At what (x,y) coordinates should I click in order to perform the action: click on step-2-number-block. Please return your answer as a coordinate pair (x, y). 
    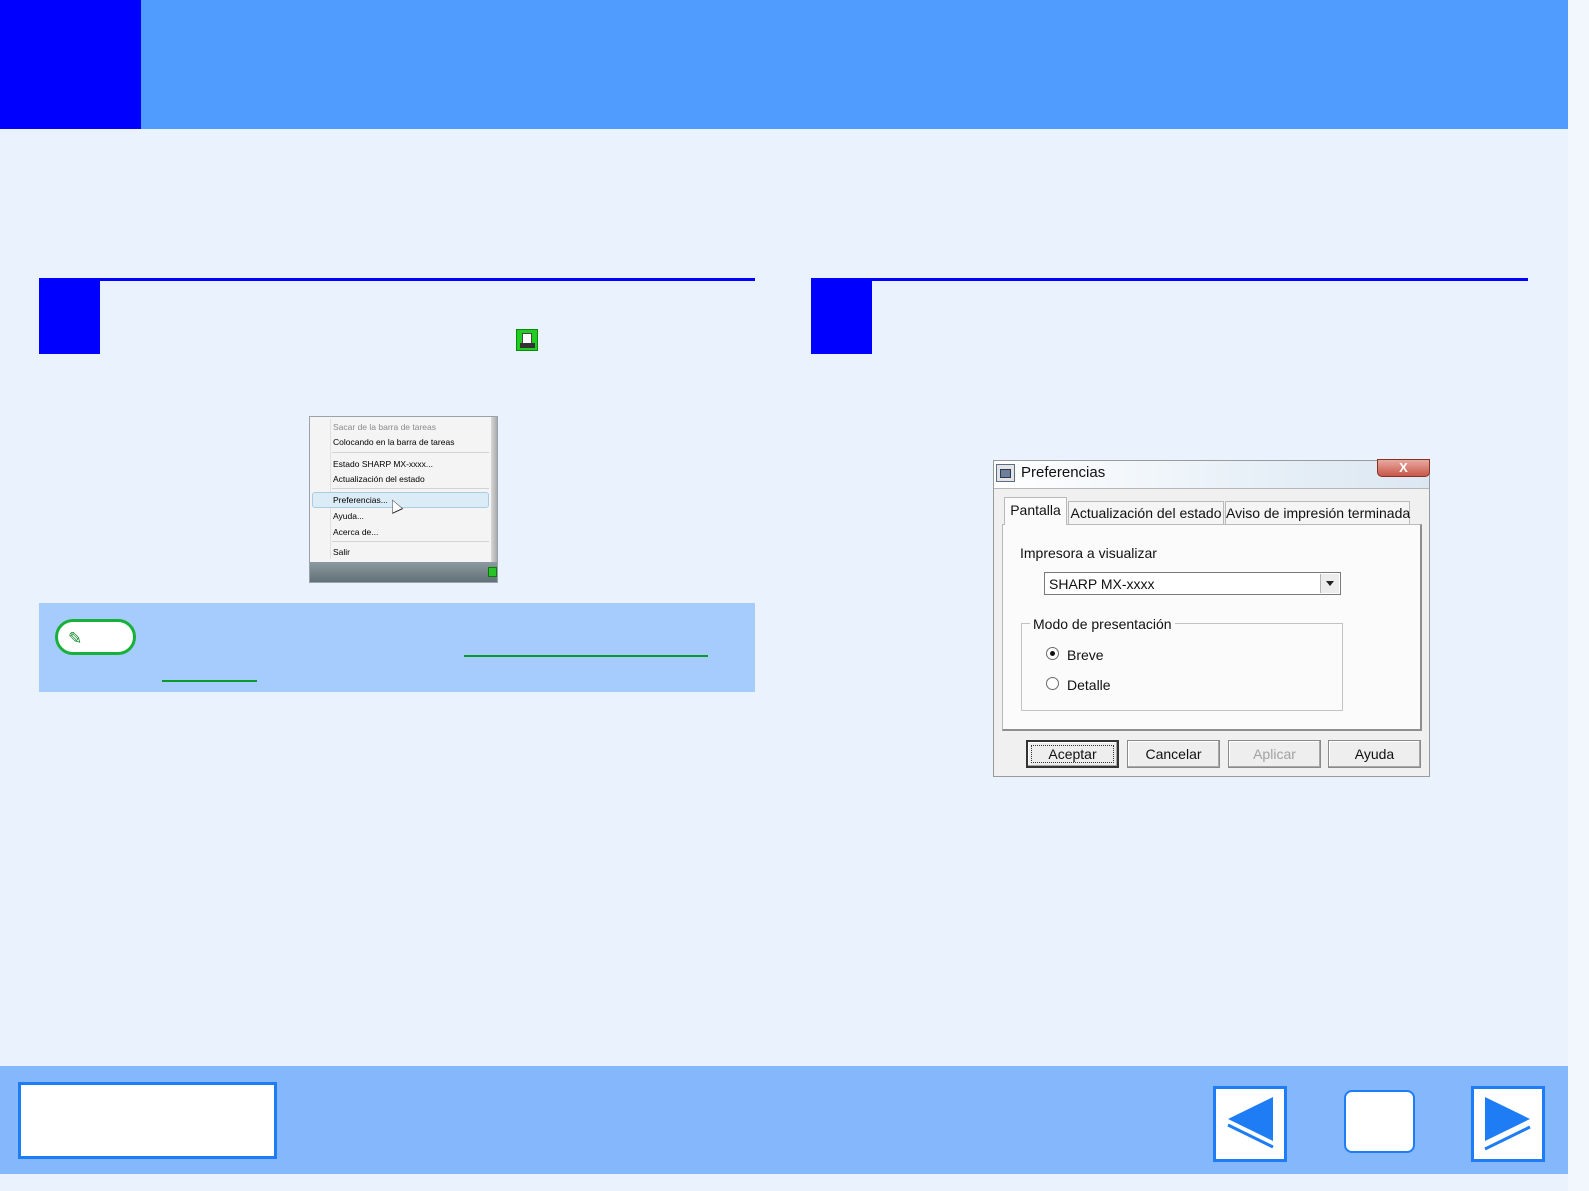
    Looking at the image, I should click on (841, 317).